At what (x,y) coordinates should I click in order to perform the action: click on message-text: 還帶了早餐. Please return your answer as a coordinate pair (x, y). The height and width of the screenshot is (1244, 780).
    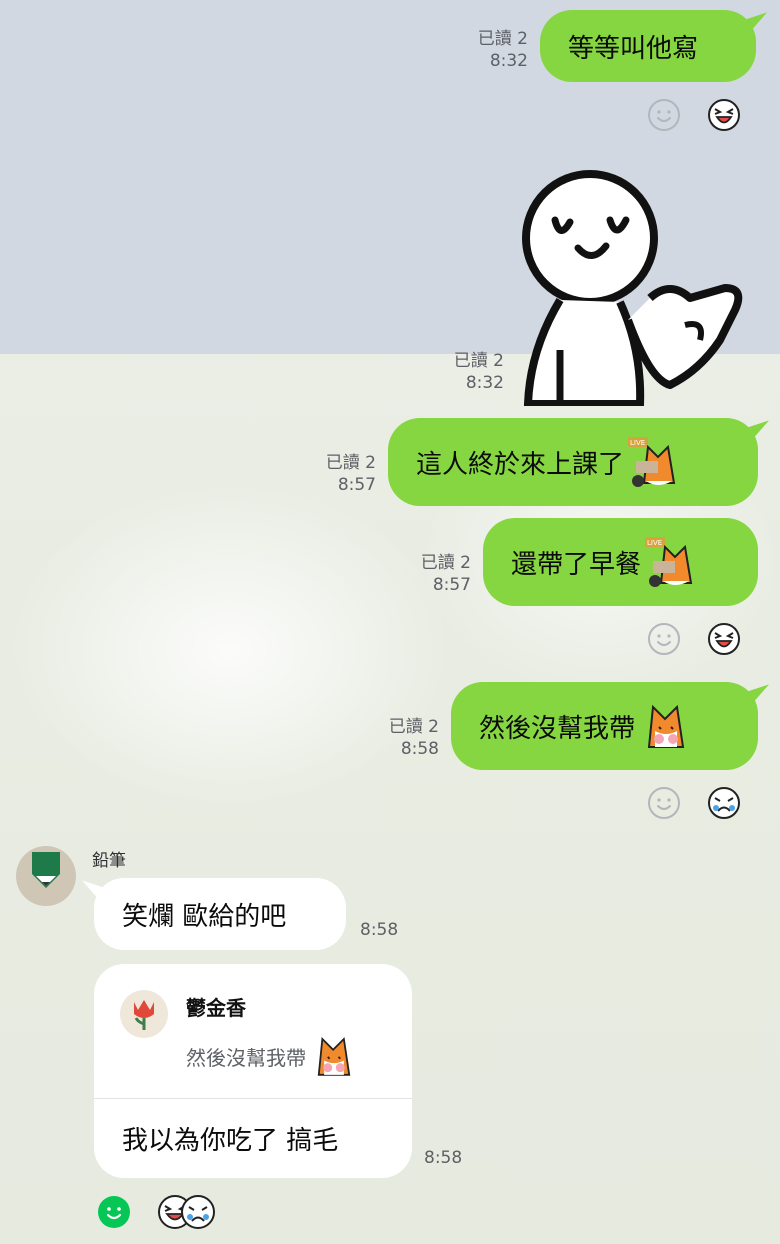
    Looking at the image, I should click on (576, 564).